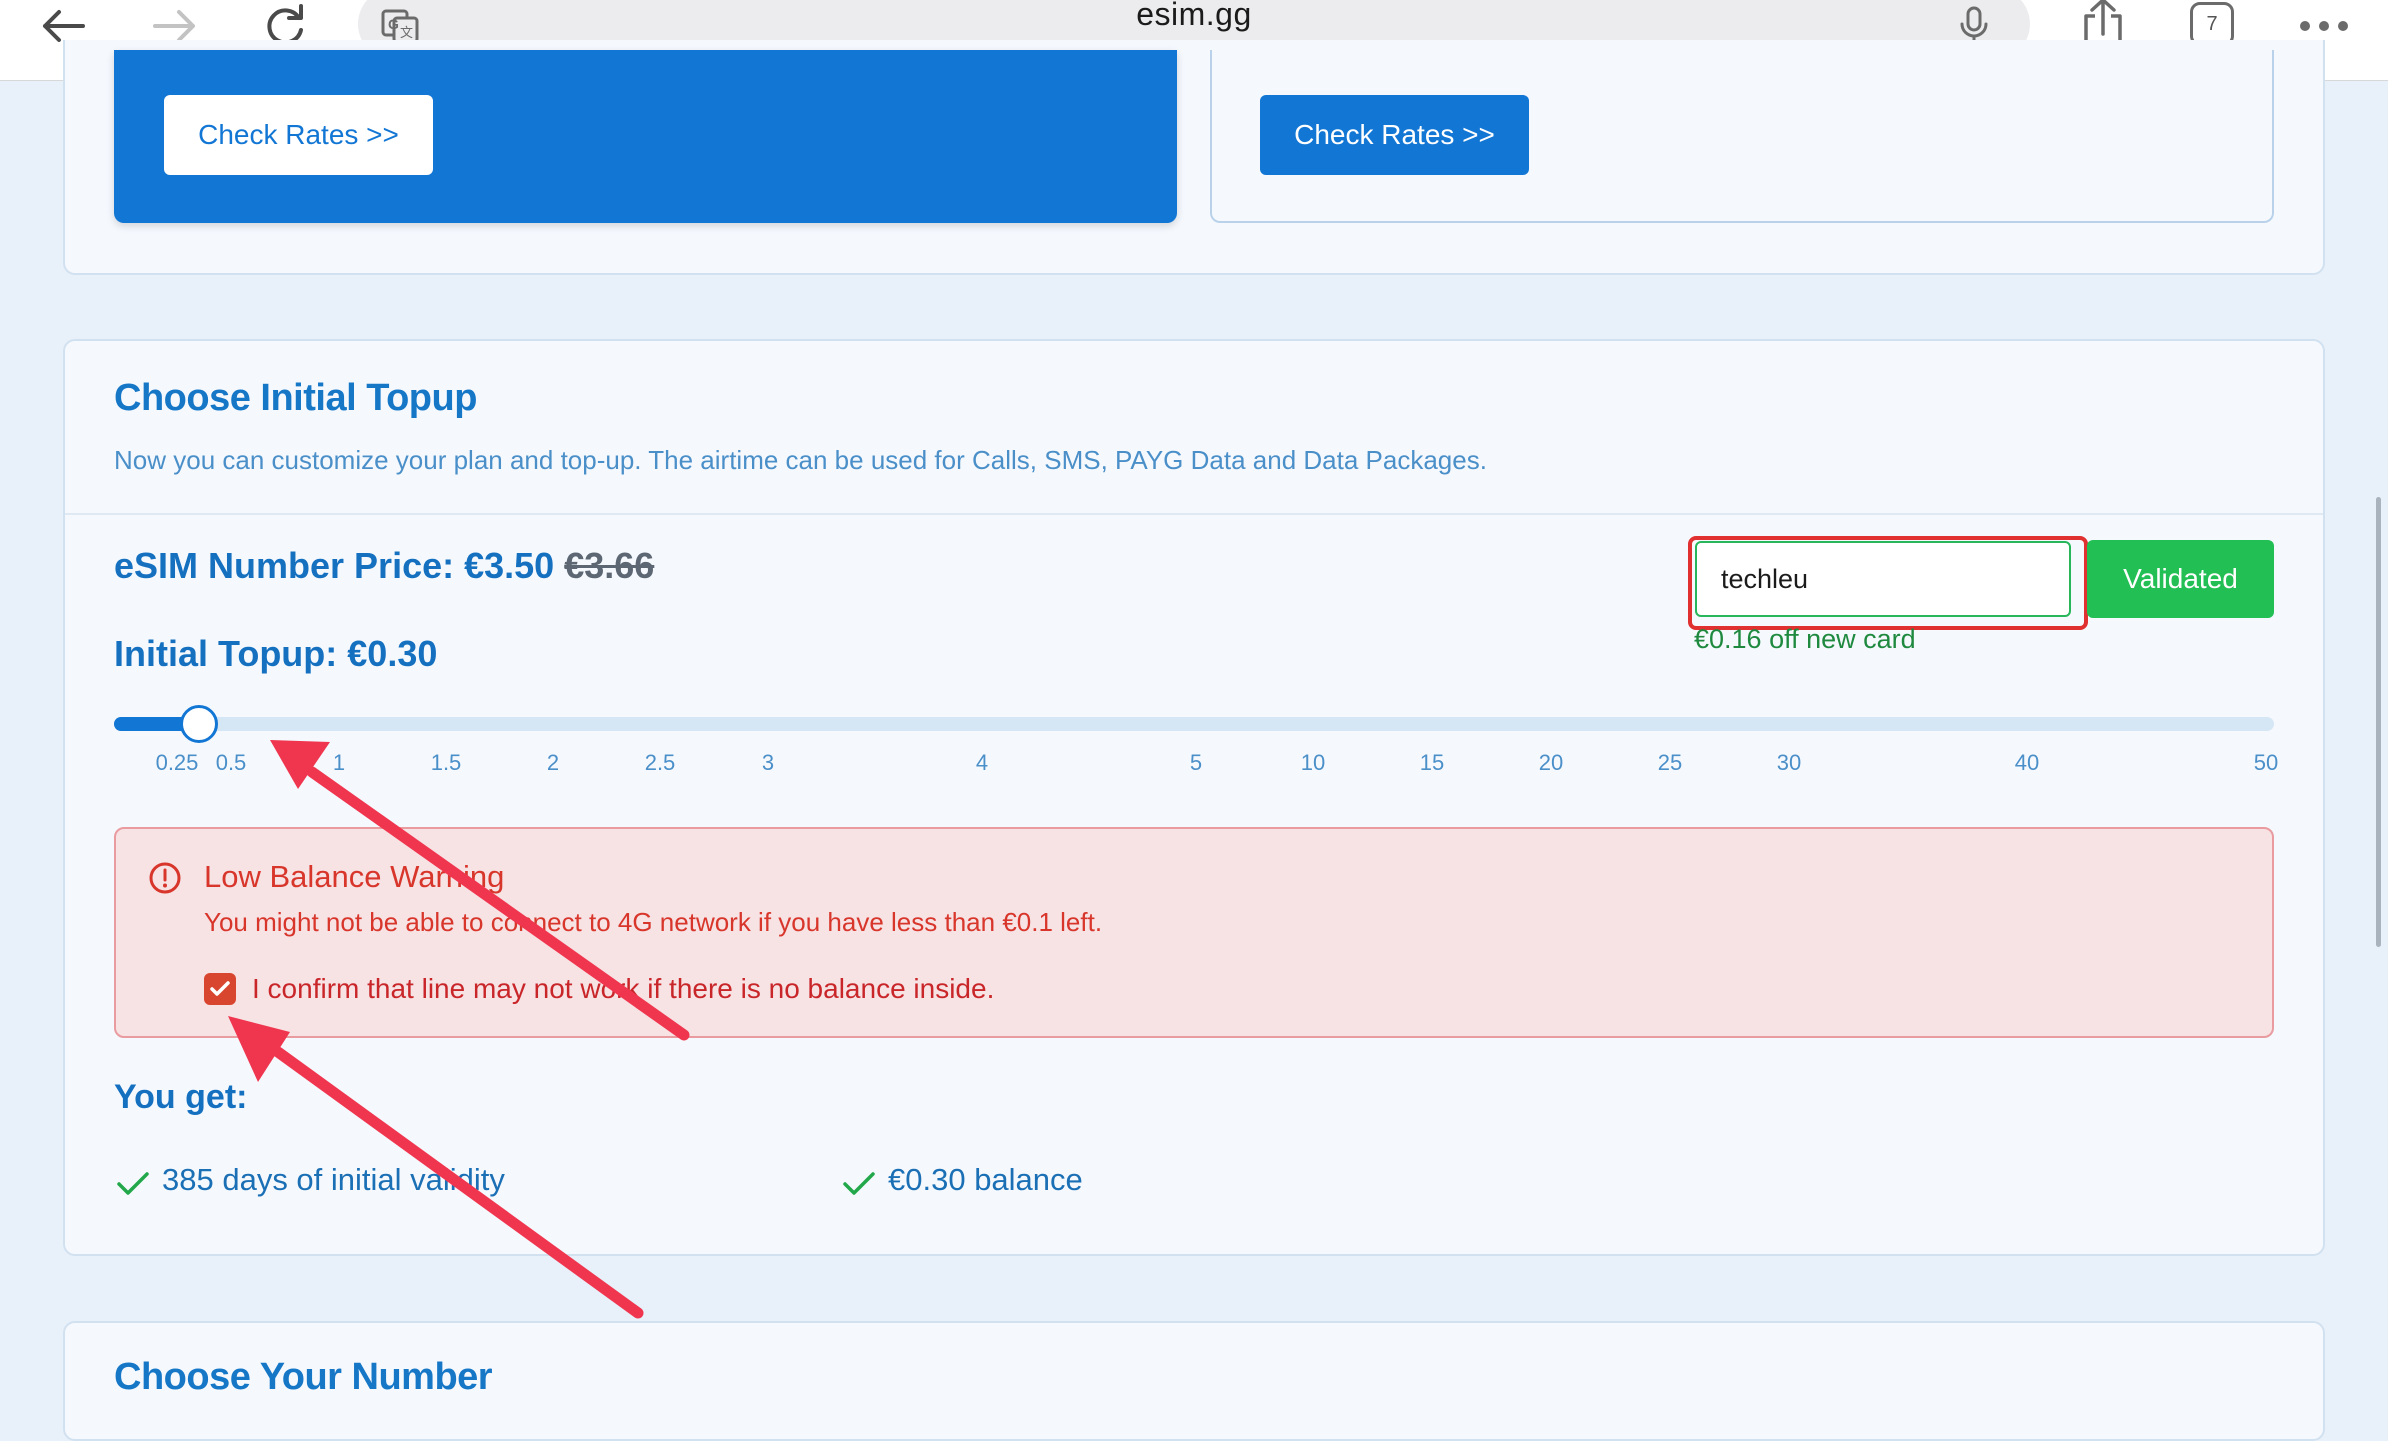 Image resolution: width=2388 pixels, height=1441 pixels. I want to click on you-get-title: You get:, so click(181, 1097).